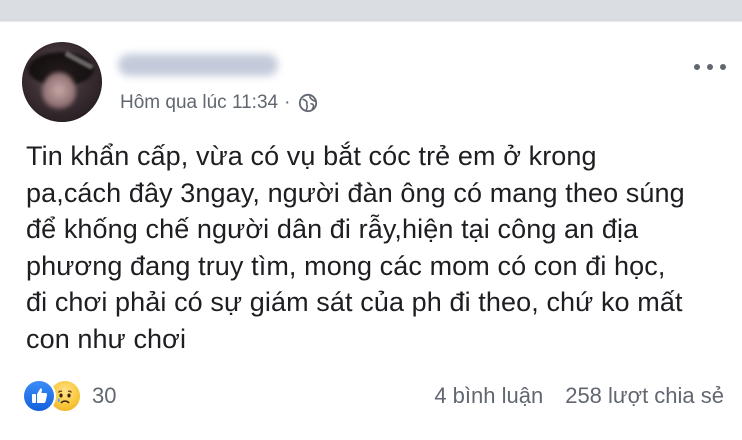 This screenshot has width=742, height=440. I want to click on feed-background, so click(371, 11).